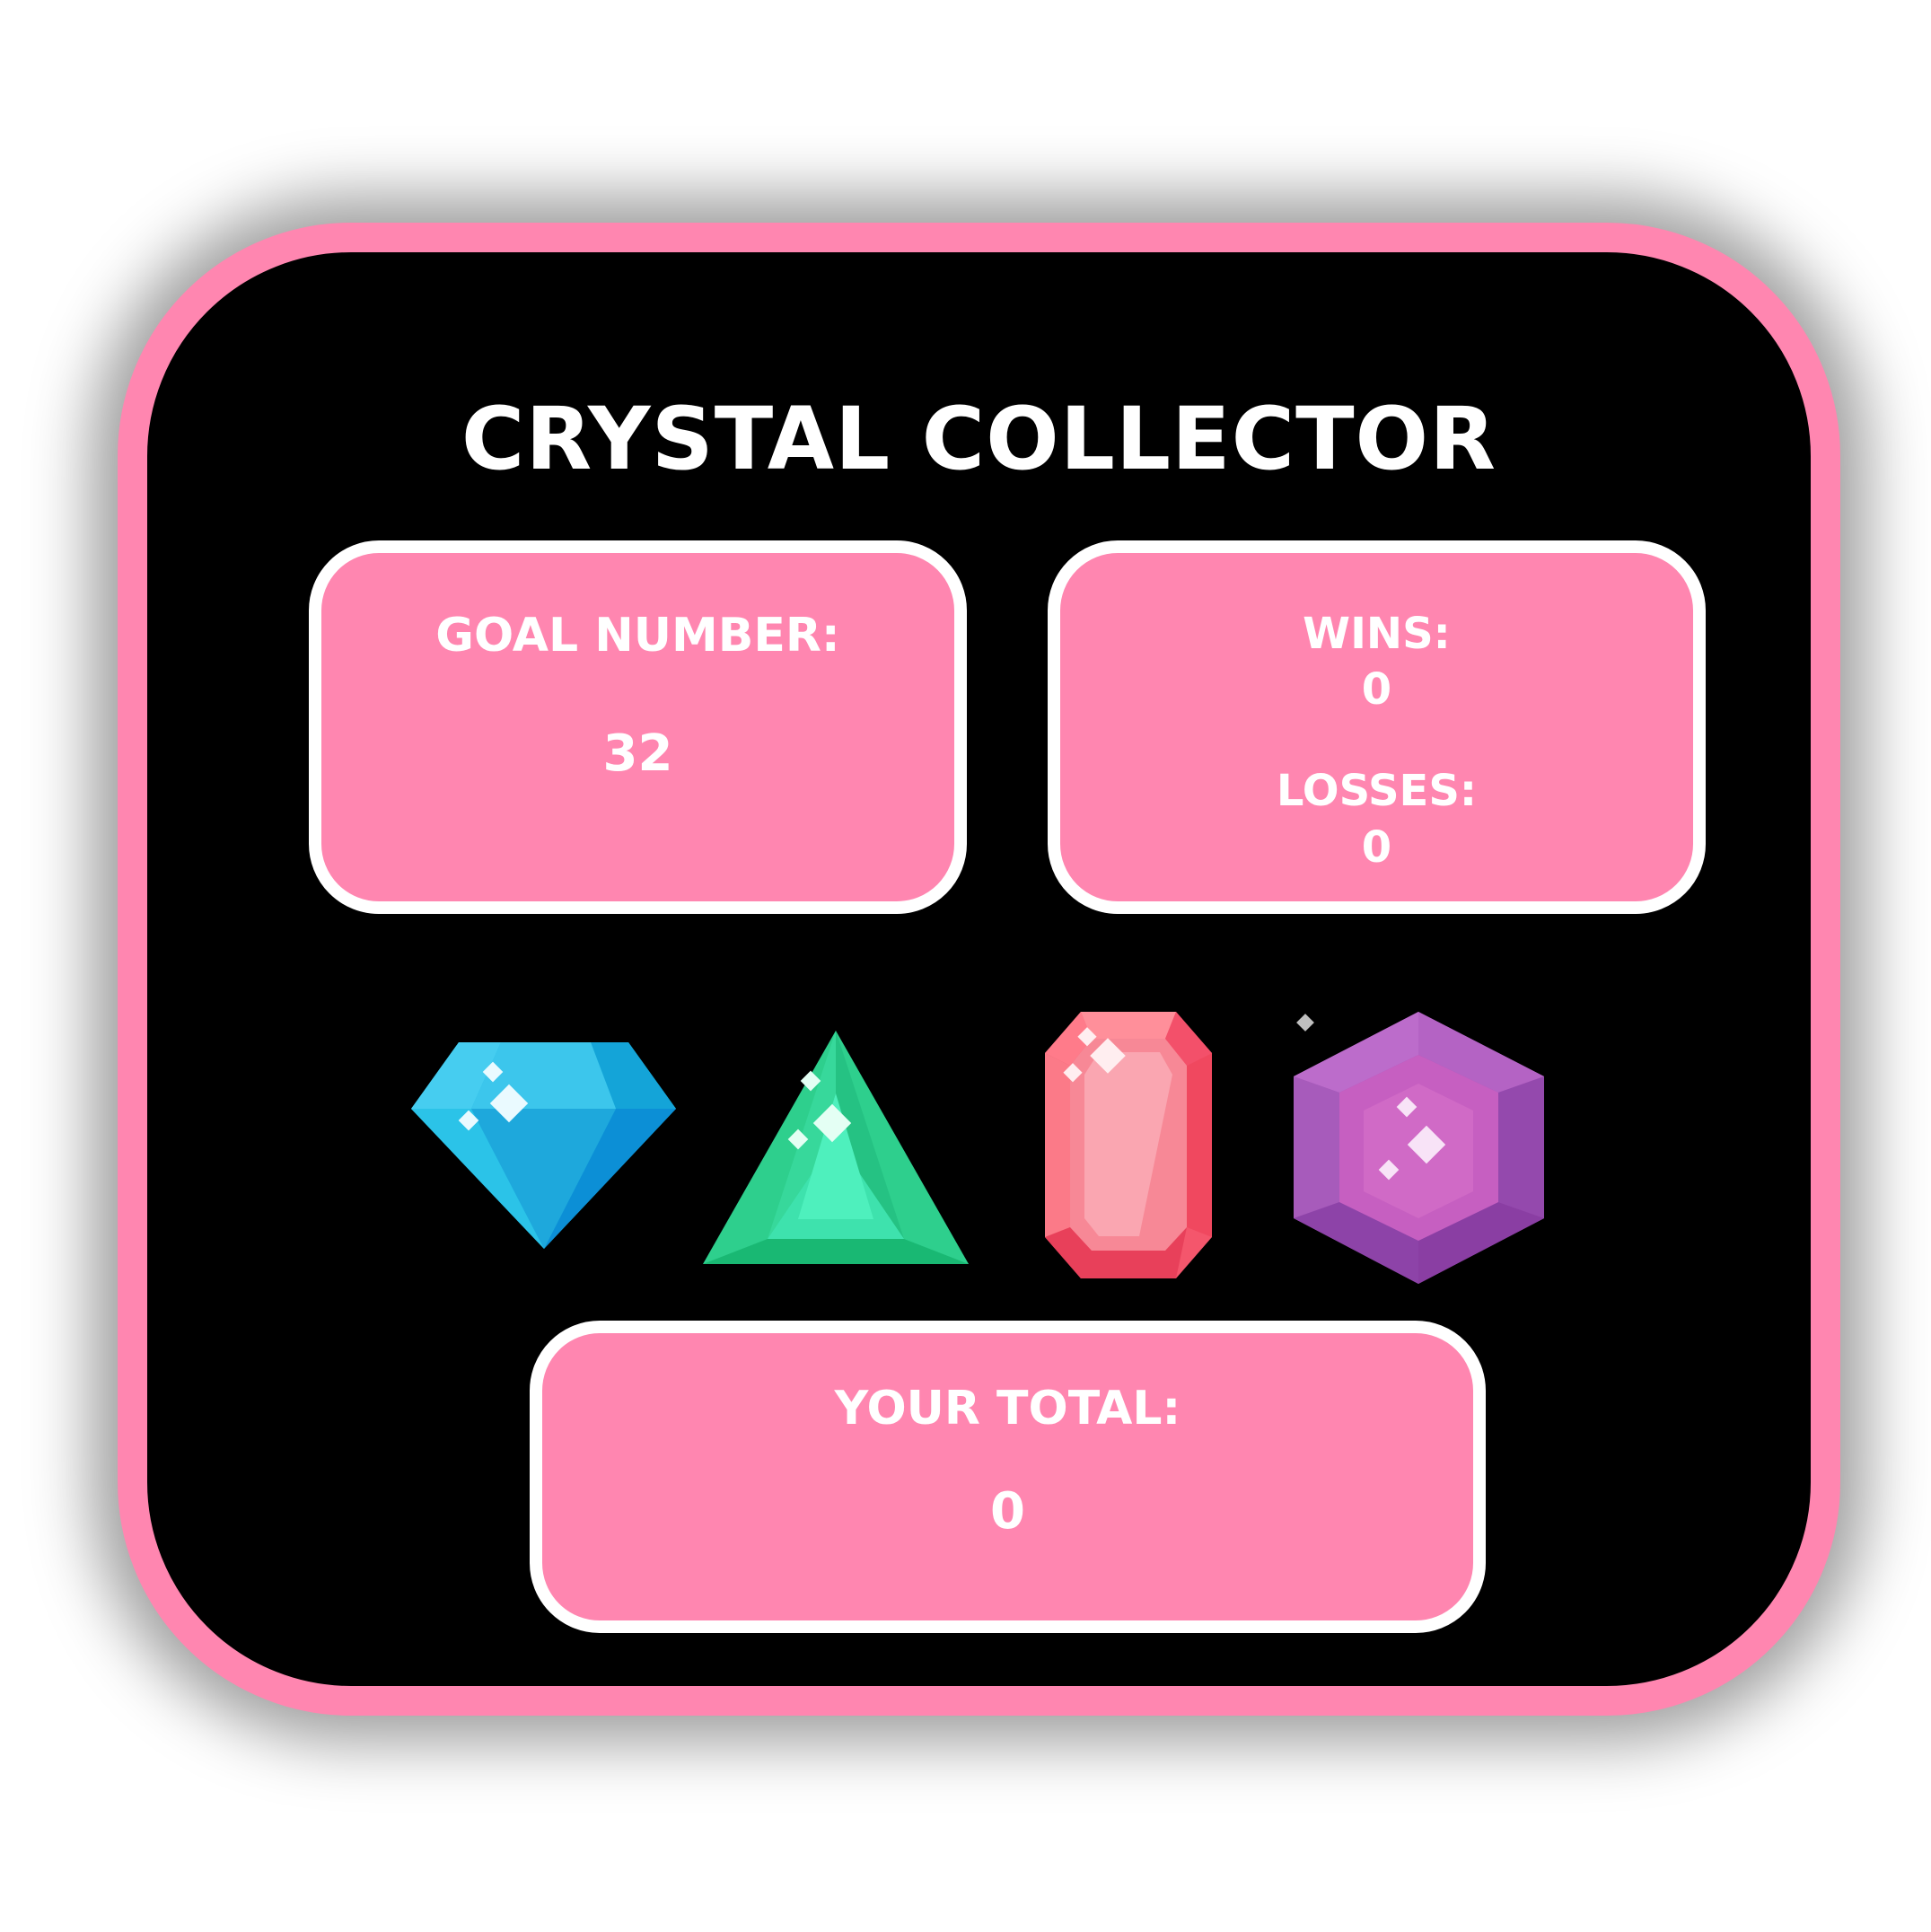  I want to click on purple-hexagon-crystal, so click(1419, 1148).